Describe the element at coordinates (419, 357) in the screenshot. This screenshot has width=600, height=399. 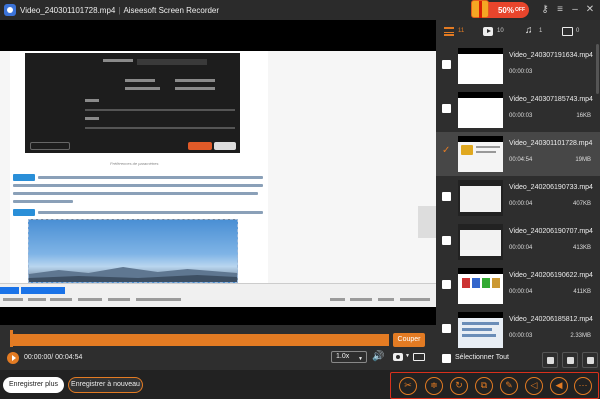
I see `folder-icon` at that location.